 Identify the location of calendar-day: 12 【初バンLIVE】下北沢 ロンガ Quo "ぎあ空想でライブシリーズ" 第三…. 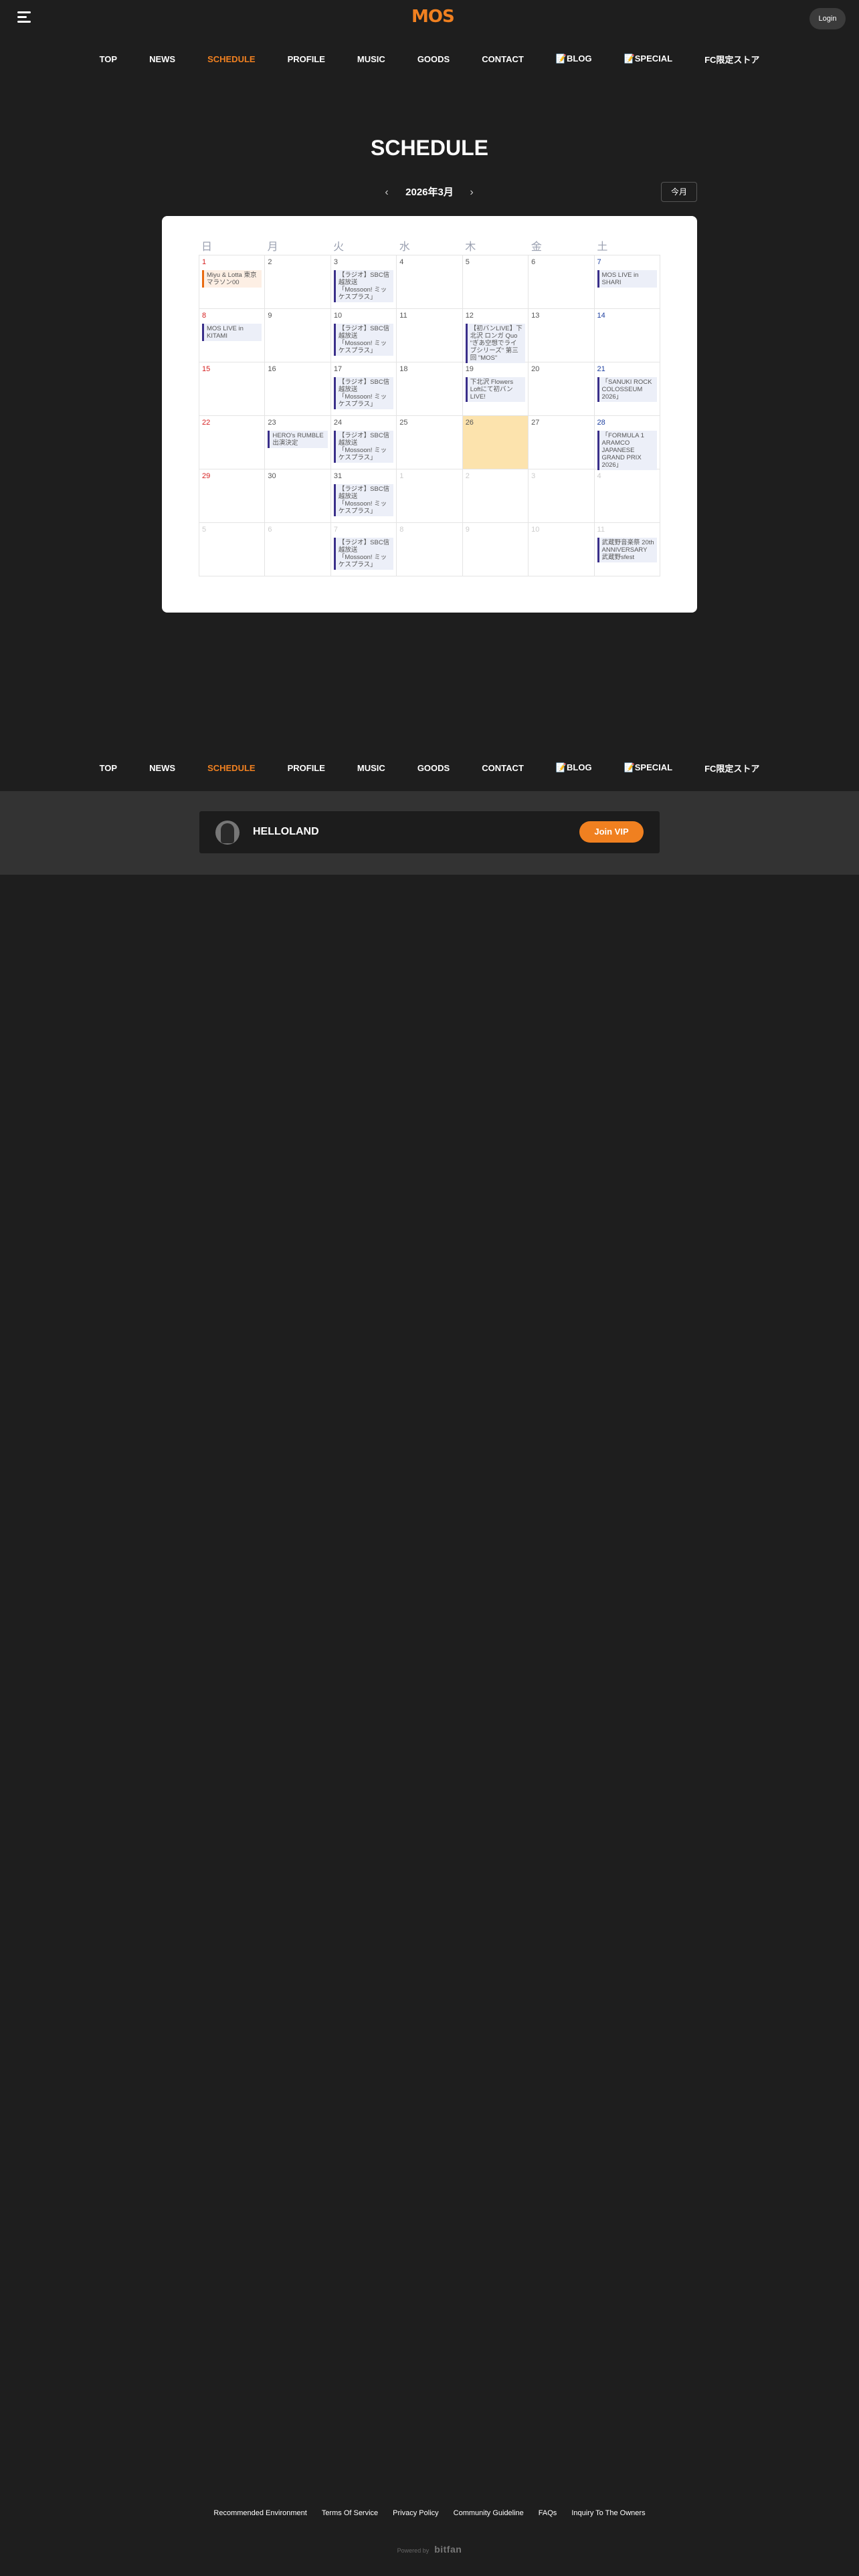
(495, 336).